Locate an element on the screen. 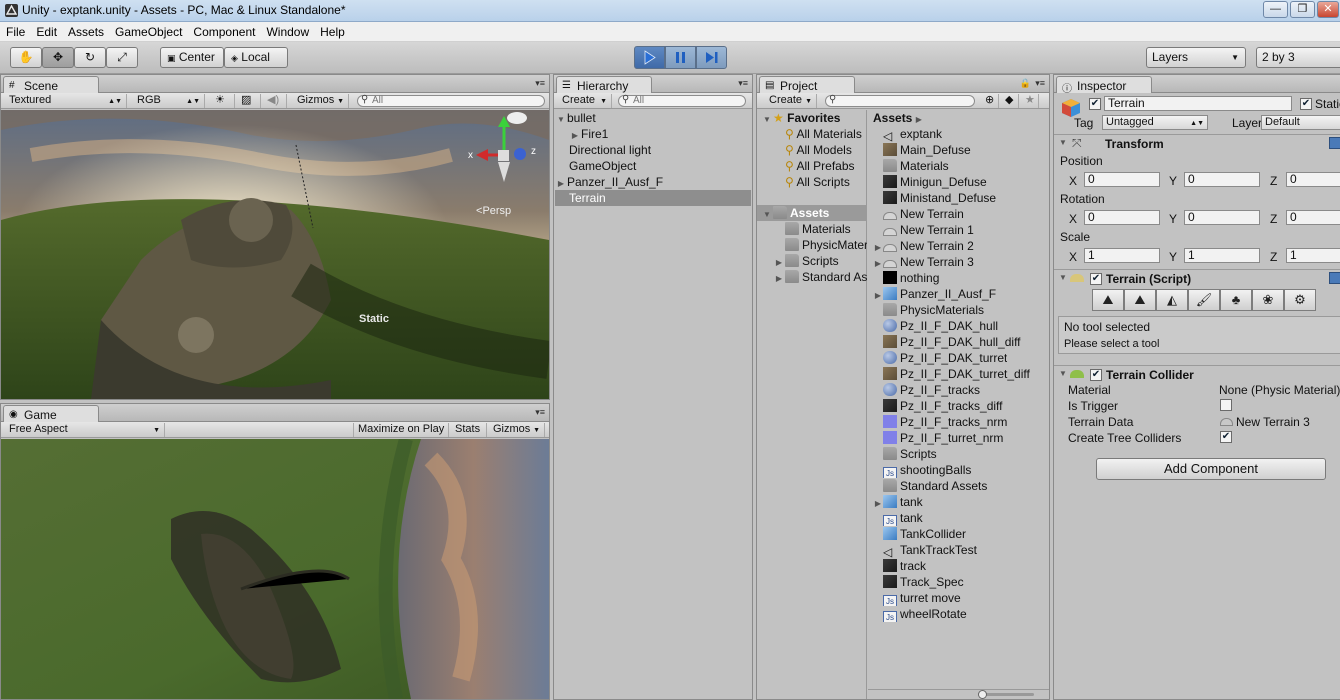 Image resolution: width=1340 pixels, height=700 pixels. asset-item: PhysicMaterials is located at coordinates (928, 310).